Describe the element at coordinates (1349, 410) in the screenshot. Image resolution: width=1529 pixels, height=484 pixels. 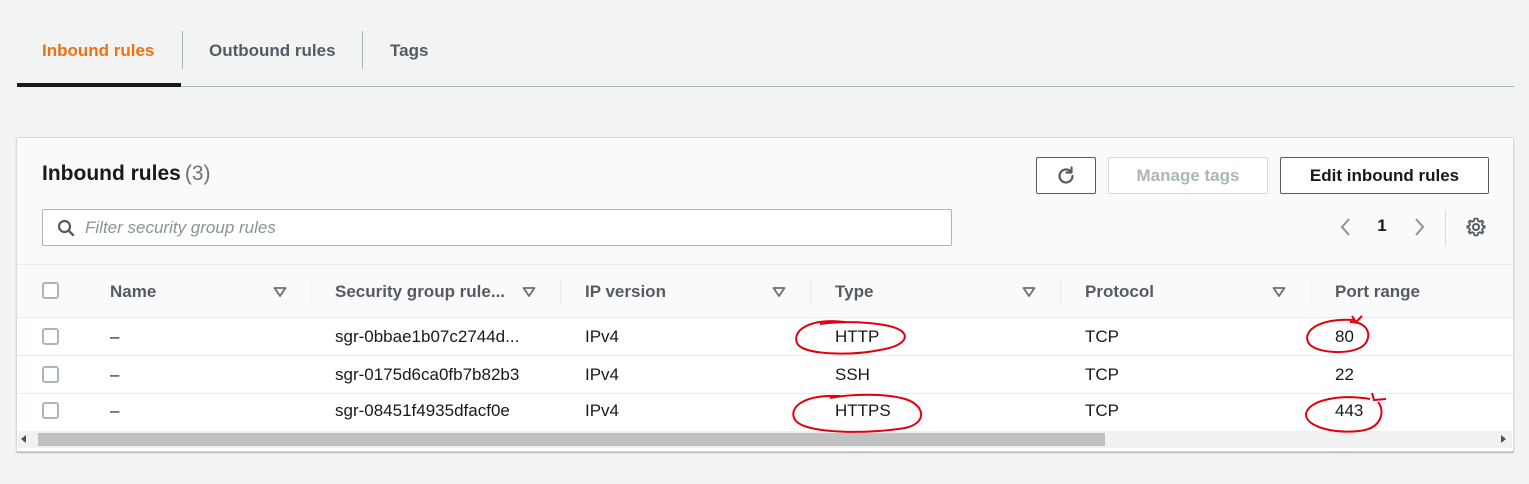
I see `cell-port-range: 443` at that location.